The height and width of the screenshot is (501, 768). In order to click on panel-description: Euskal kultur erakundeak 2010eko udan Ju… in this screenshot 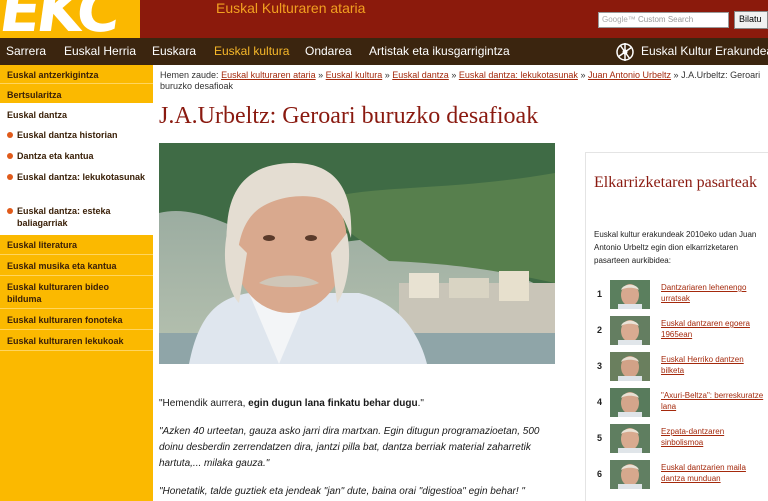, I will do `click(675, 247)`.